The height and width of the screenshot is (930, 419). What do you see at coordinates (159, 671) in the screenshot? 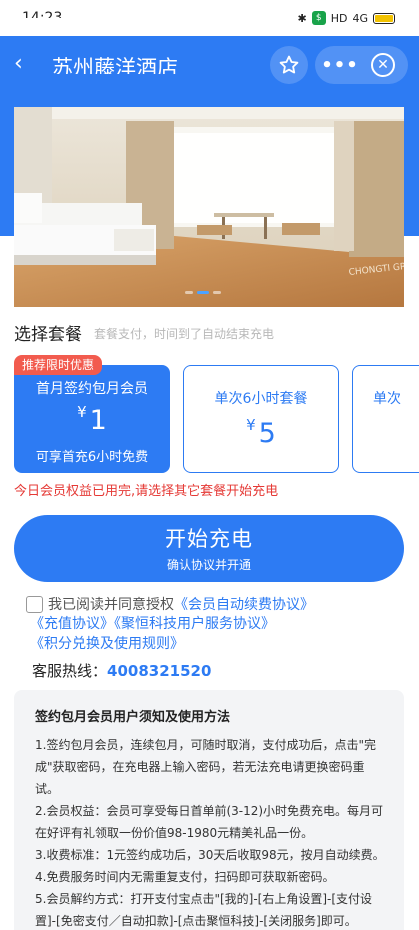
I see `hotline-number: 4008321520` at bounding box center [159, 671].